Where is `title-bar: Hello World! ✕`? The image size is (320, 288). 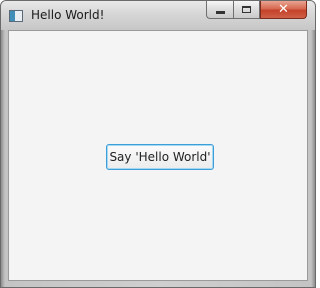 title-bar: Hello World! ✕ is located at coordinates (158, 15).